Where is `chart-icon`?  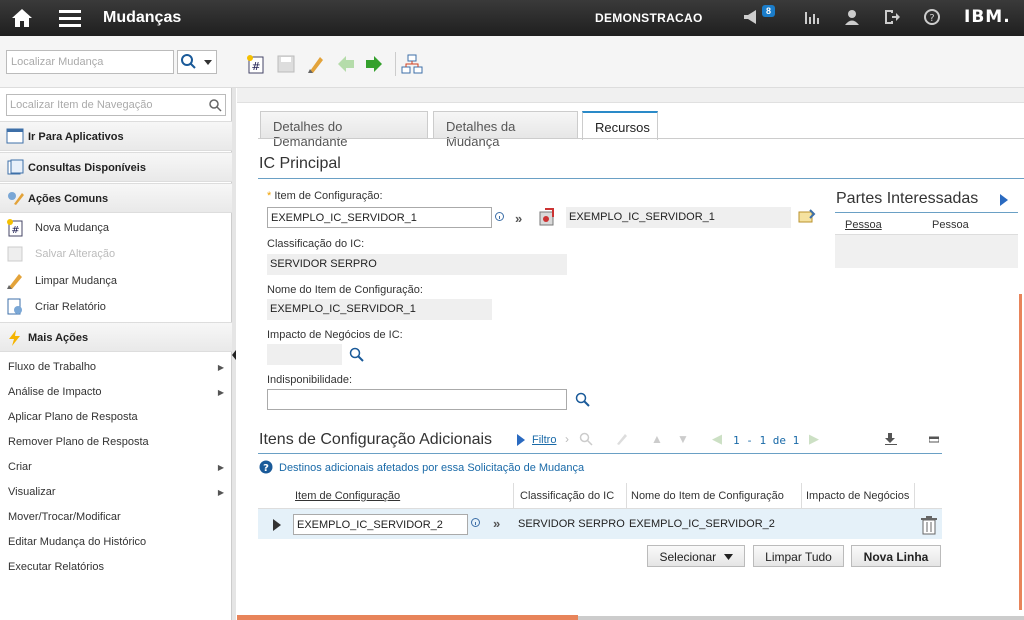 chart-icon is located at coordinates (812, 18).